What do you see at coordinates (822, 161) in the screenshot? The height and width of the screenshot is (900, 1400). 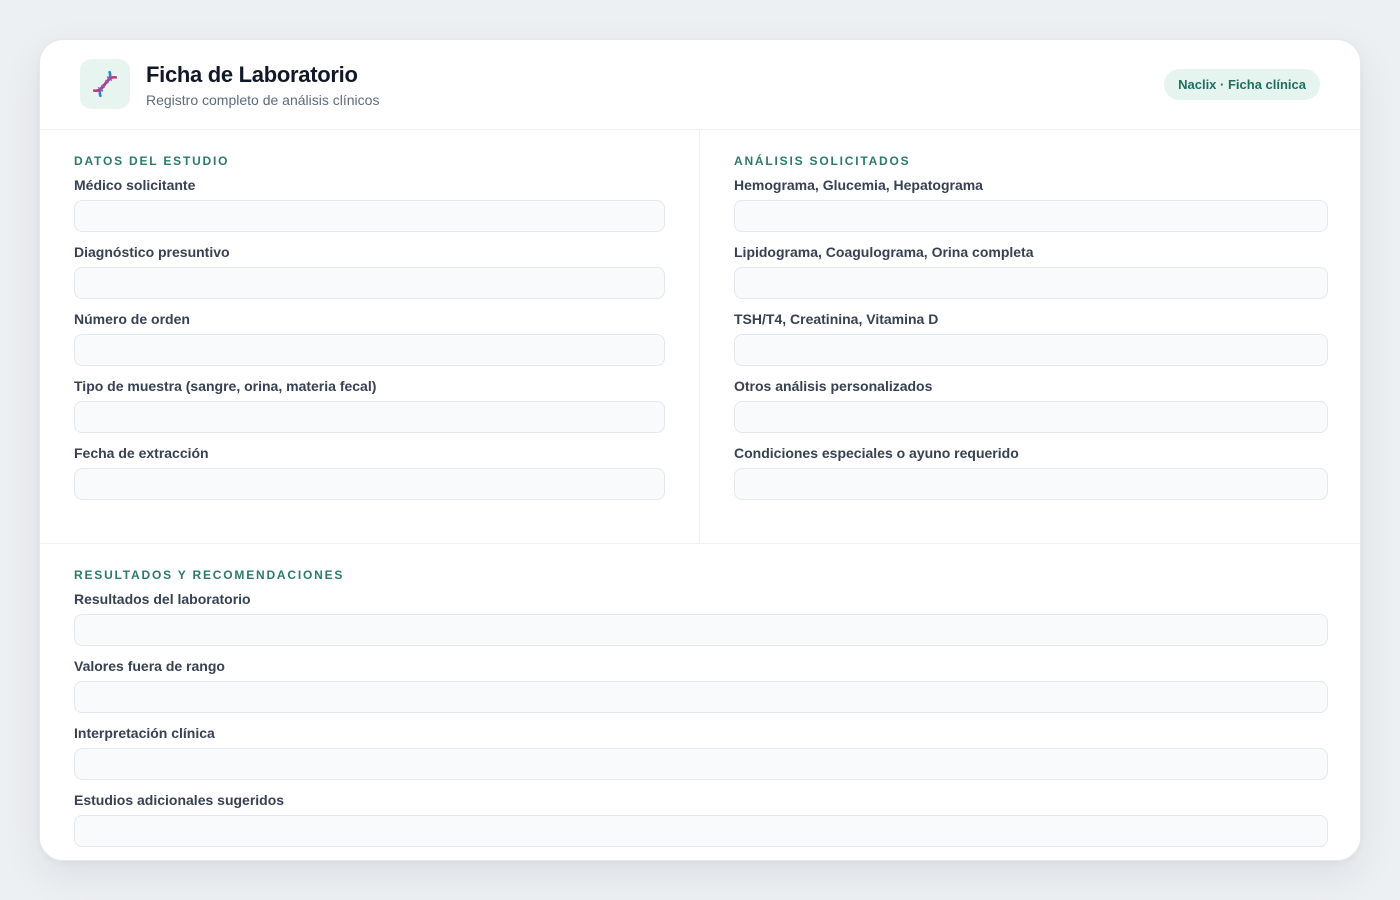 I see `section-title: ANÁLISIS SOLICITADOS` at bounding box center [822, 161].